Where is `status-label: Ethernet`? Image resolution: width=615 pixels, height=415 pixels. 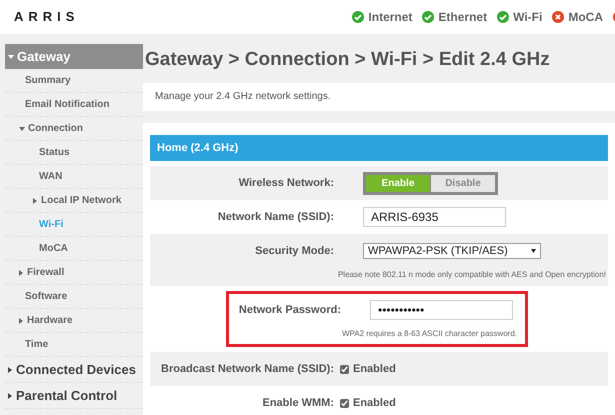
status-label: Ethernet is located at coordinates (463, 17).